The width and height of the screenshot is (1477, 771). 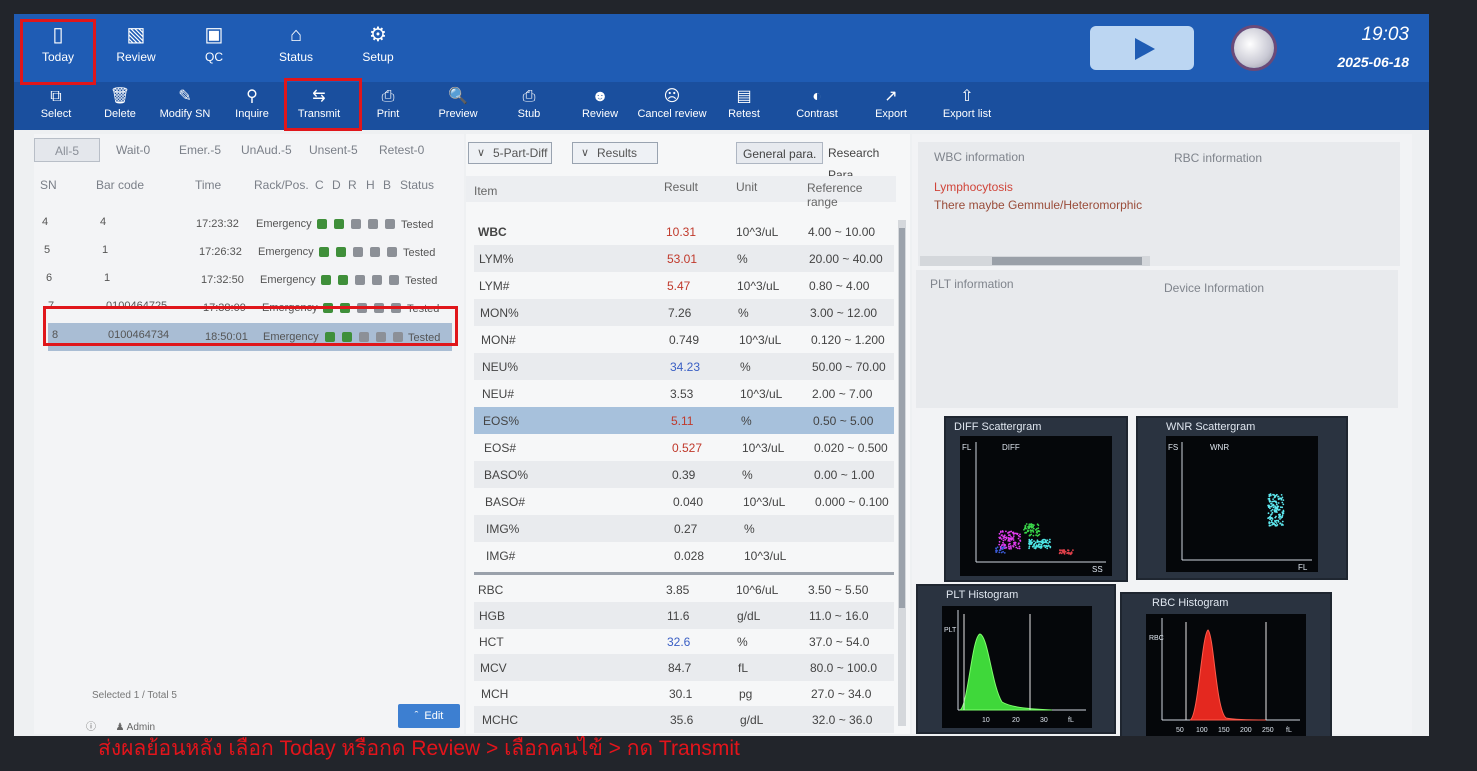 What do you see at coordinates (510, 153) in the screenshot?
I see `mode-dropdown: ∨ 5-Part-Diff` at bounding box center [510, 153].